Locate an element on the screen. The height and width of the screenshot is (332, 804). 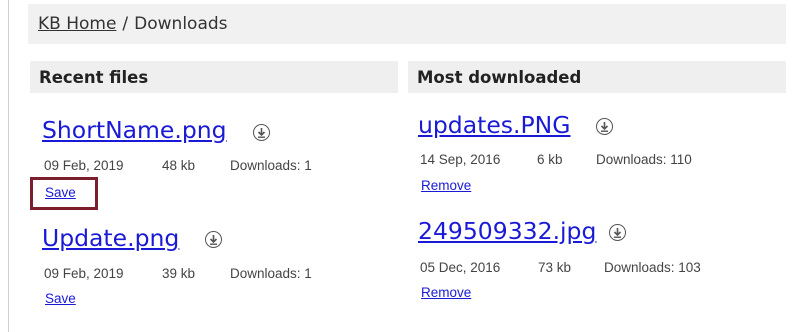
highlight-box is located at coordinates (64, 193).